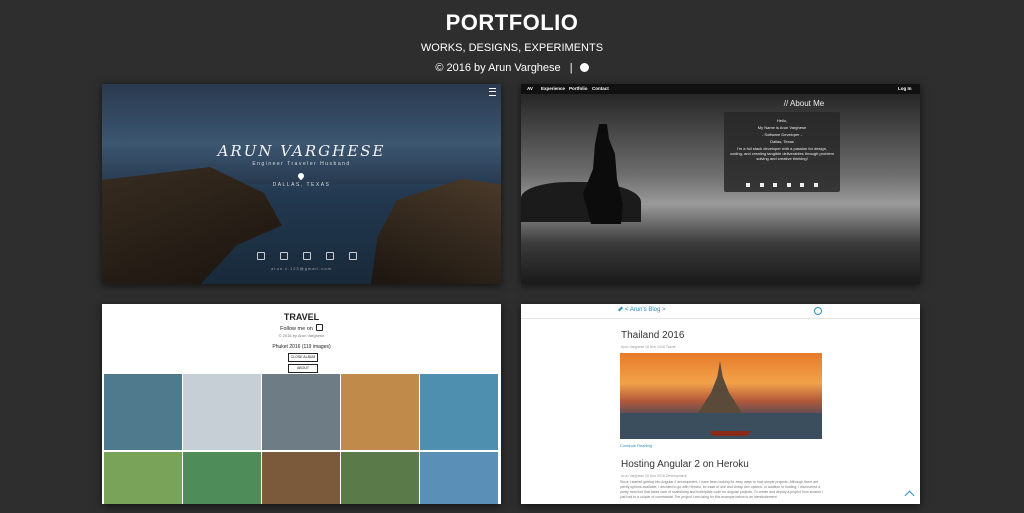  I want to click on scroll-top-icon, so click(909, 495).